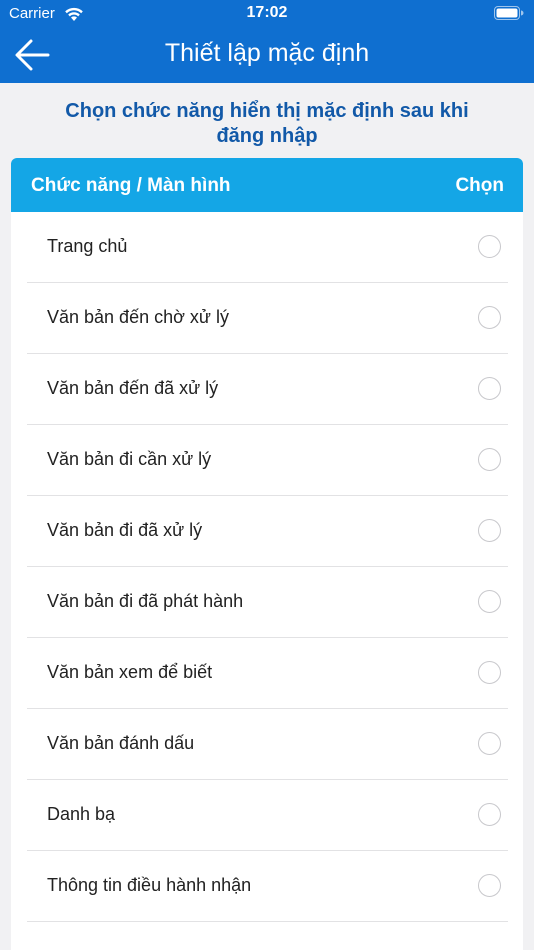 This screenshot has height=950, width=534. I want to click on navigation-bar: Thiết lập mặc định, so click(267, 55).